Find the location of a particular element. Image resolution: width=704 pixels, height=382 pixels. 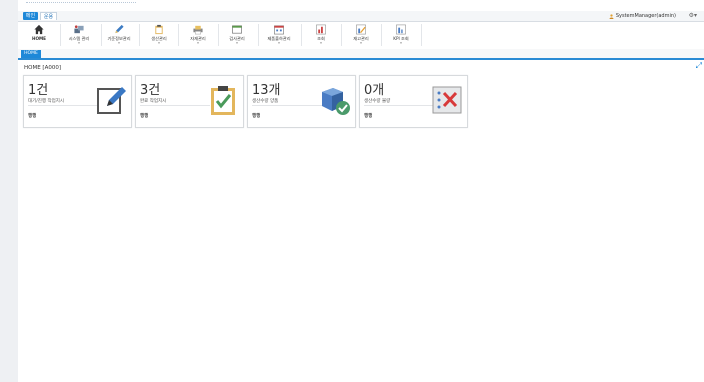

pencil-icon is located at coordinates (119, 29).